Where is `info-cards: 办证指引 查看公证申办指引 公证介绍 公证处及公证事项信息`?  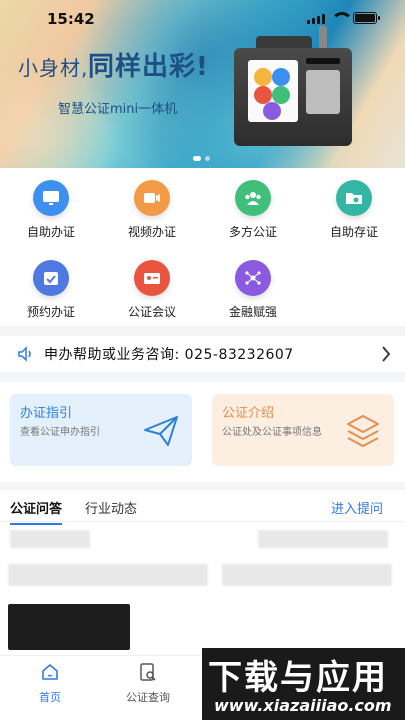
info-cards: 办证指引 查看公证申办指引 公证介绍 公证处及公证事项信息 is located at coordinates (202, 432).